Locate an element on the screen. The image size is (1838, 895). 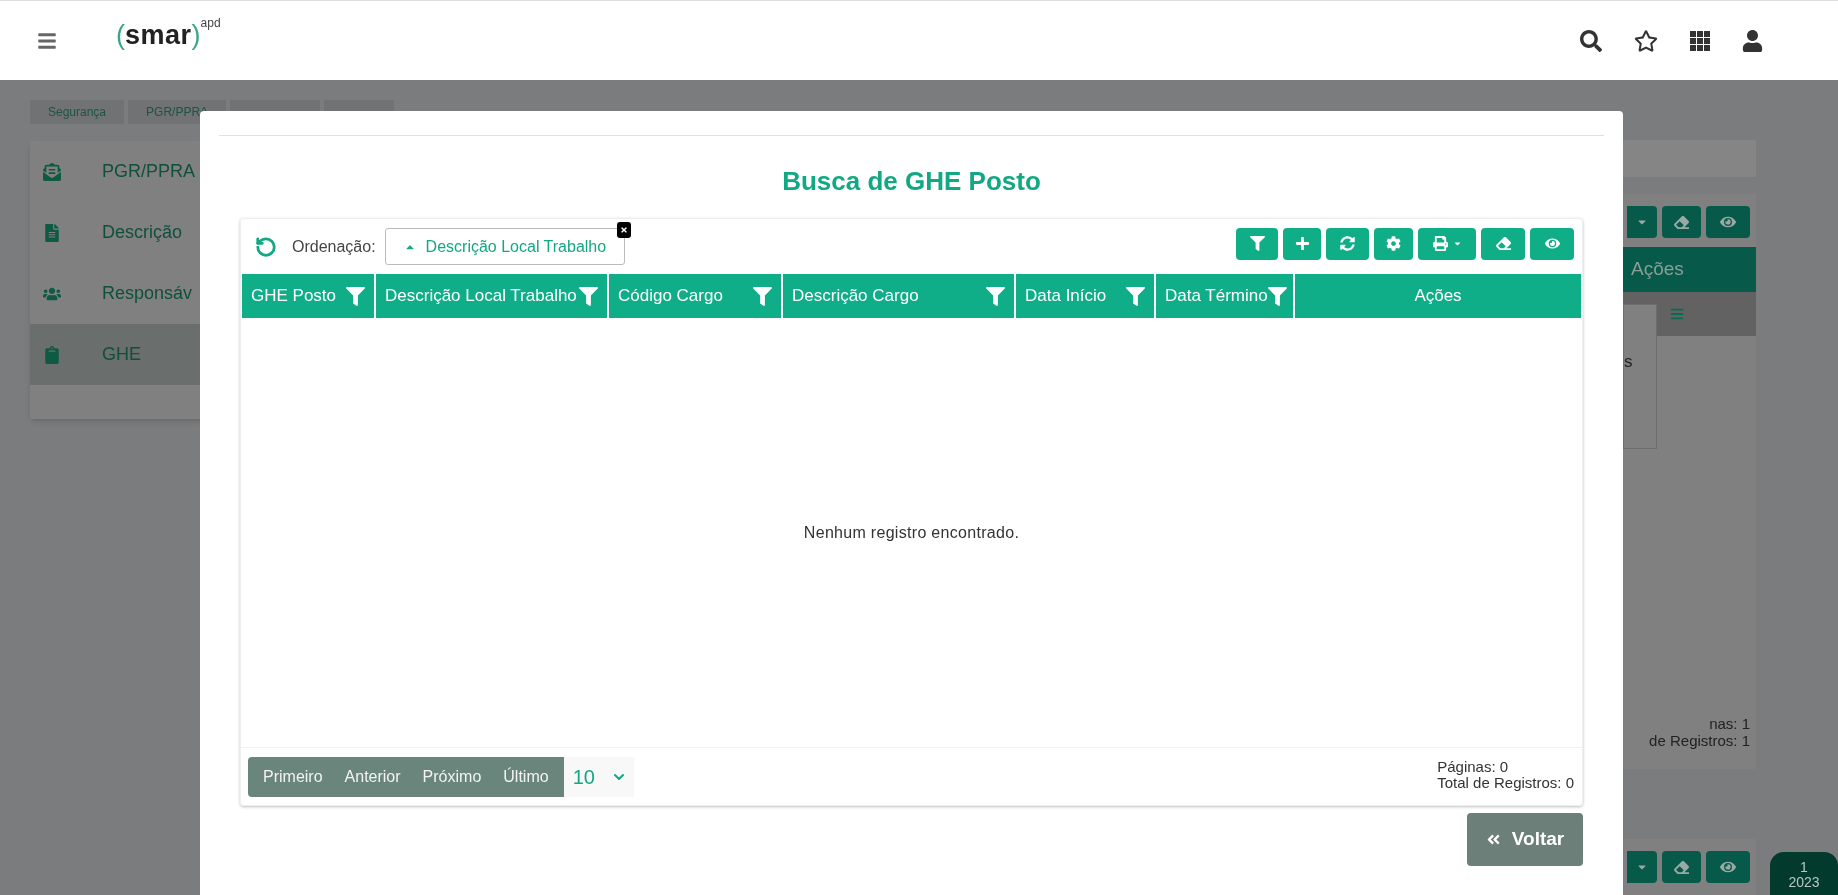
column-header: Descrição Cargo is located at coordinates (898, 296).